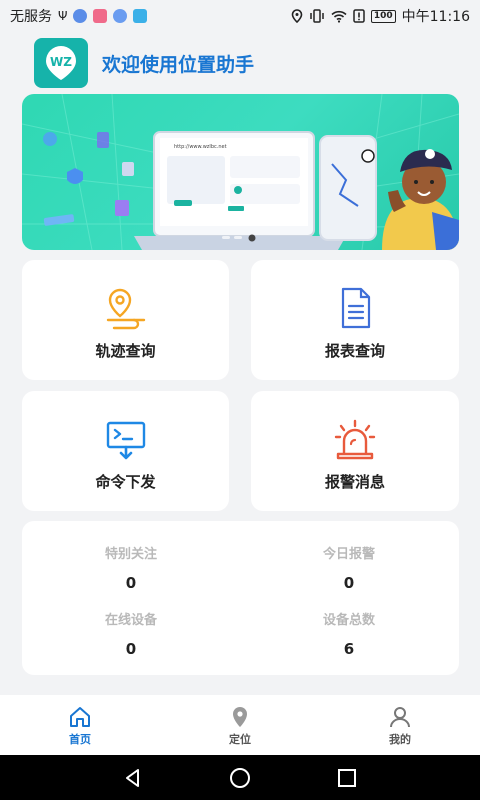  What do you see at coordinates (347, 778) in the screenshot?
I see `recents-icon` at bounding box center [347, 778].